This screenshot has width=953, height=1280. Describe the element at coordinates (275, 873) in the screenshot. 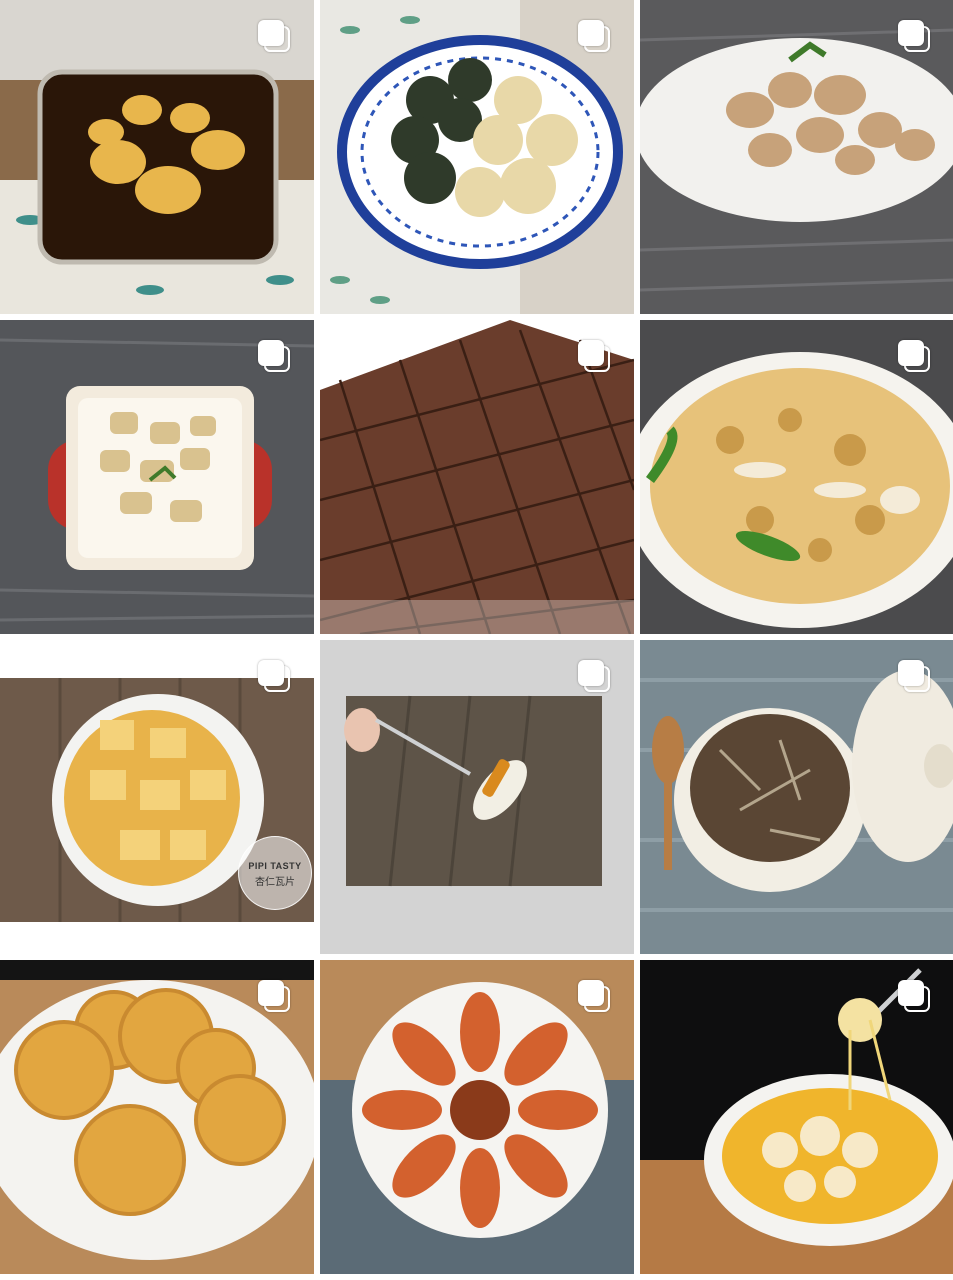

I see `watermark-badge: PIPI TASTY 杏仁瓦片` at that location.